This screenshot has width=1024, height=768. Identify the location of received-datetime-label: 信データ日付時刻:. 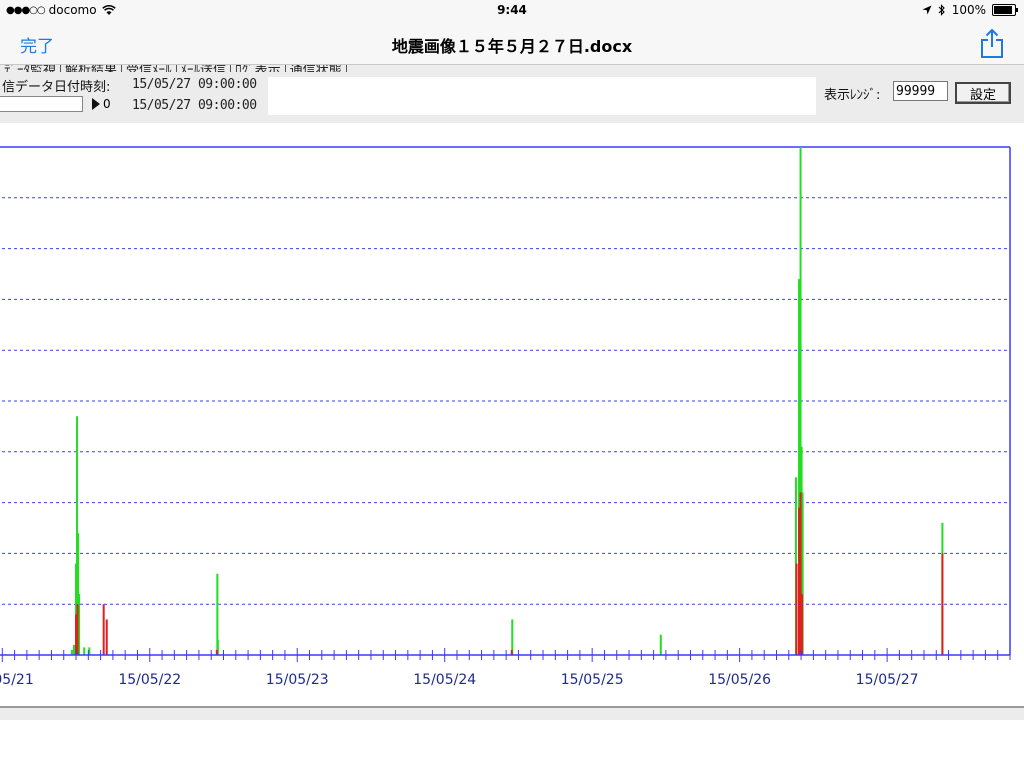
(56, 87).